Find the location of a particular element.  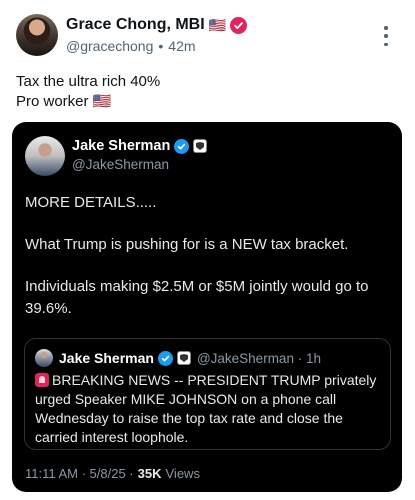

nested-author-avatar is located at coordinates (44, 358).